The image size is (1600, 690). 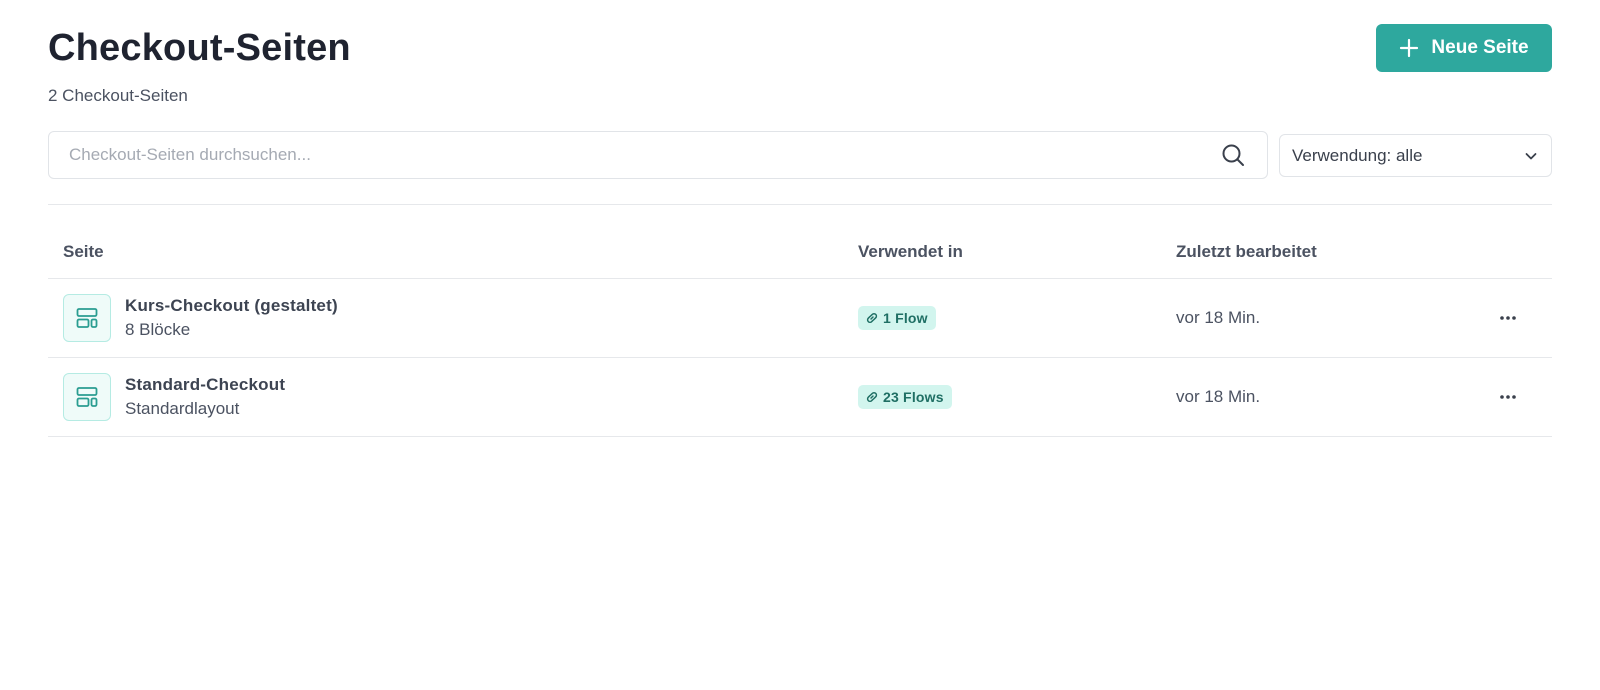 What do you see at coordinates (199, 48) in the screenshot?
I see `page-title: Checkout-Seiten` at bounding box center [199, 48].